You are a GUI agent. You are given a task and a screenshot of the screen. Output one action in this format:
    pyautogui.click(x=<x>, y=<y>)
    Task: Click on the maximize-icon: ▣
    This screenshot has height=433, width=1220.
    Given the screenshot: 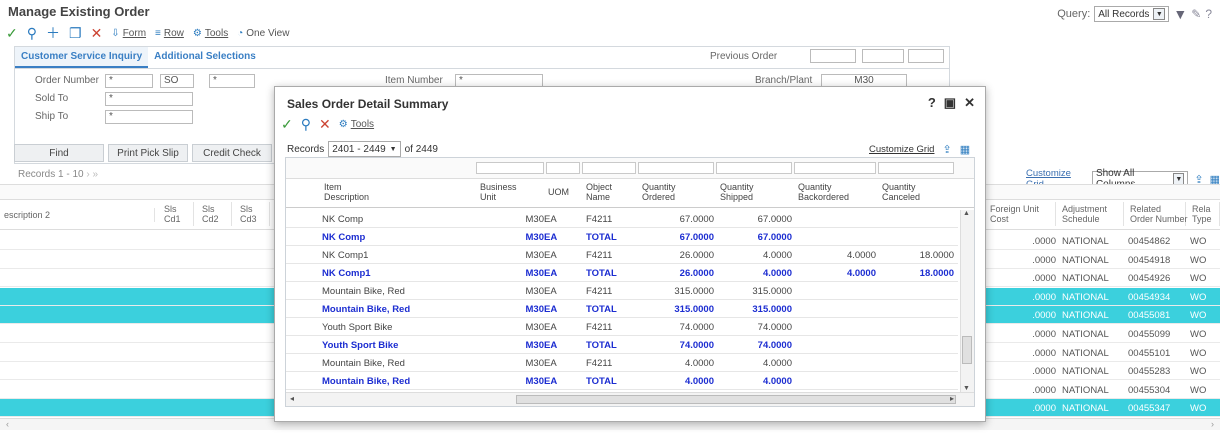 What is the action you would take?
    pyautogui.click(x=950, y=103)
    